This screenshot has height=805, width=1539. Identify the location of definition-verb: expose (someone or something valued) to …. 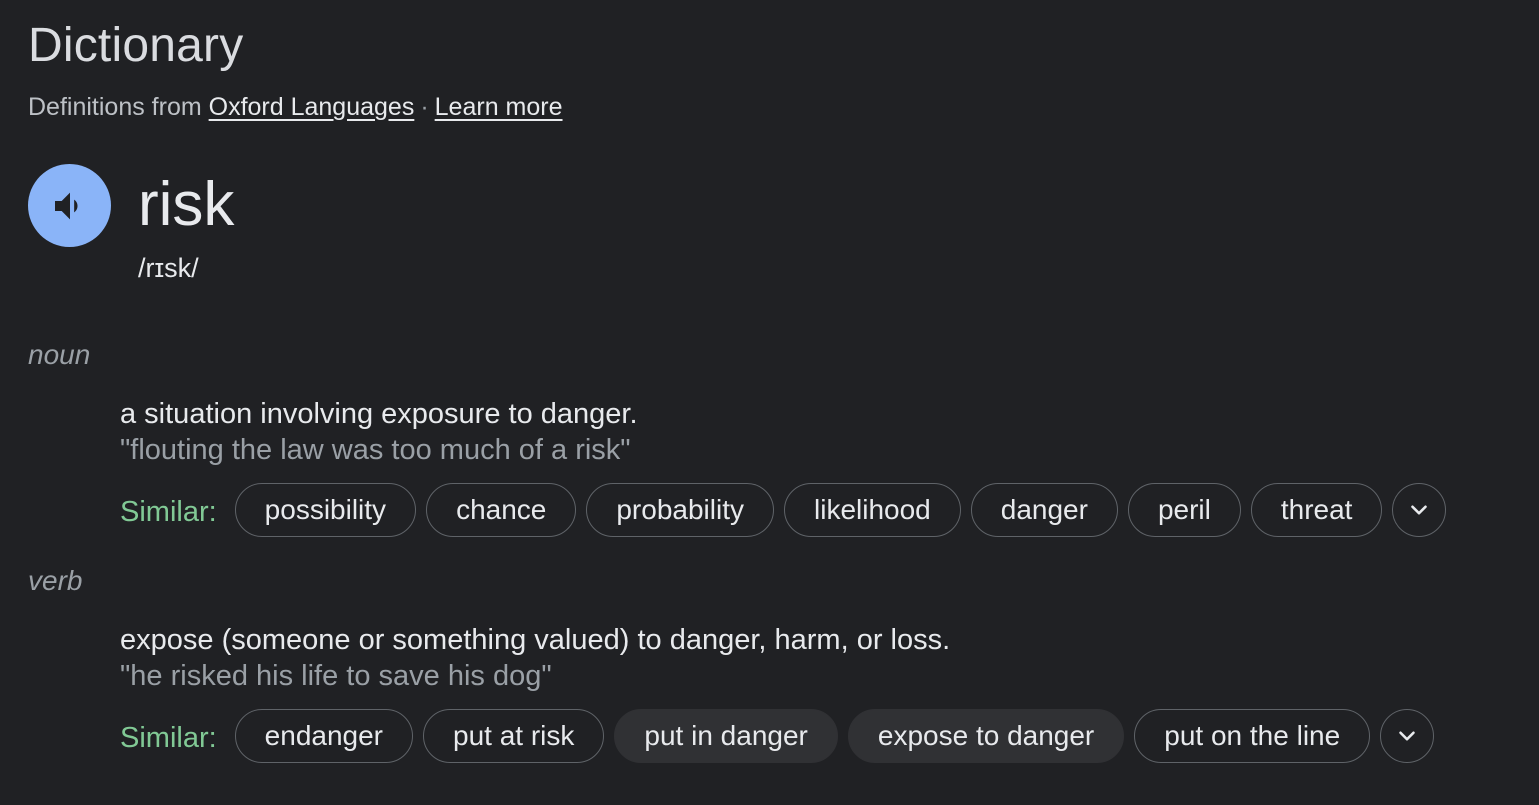
(535, 640).